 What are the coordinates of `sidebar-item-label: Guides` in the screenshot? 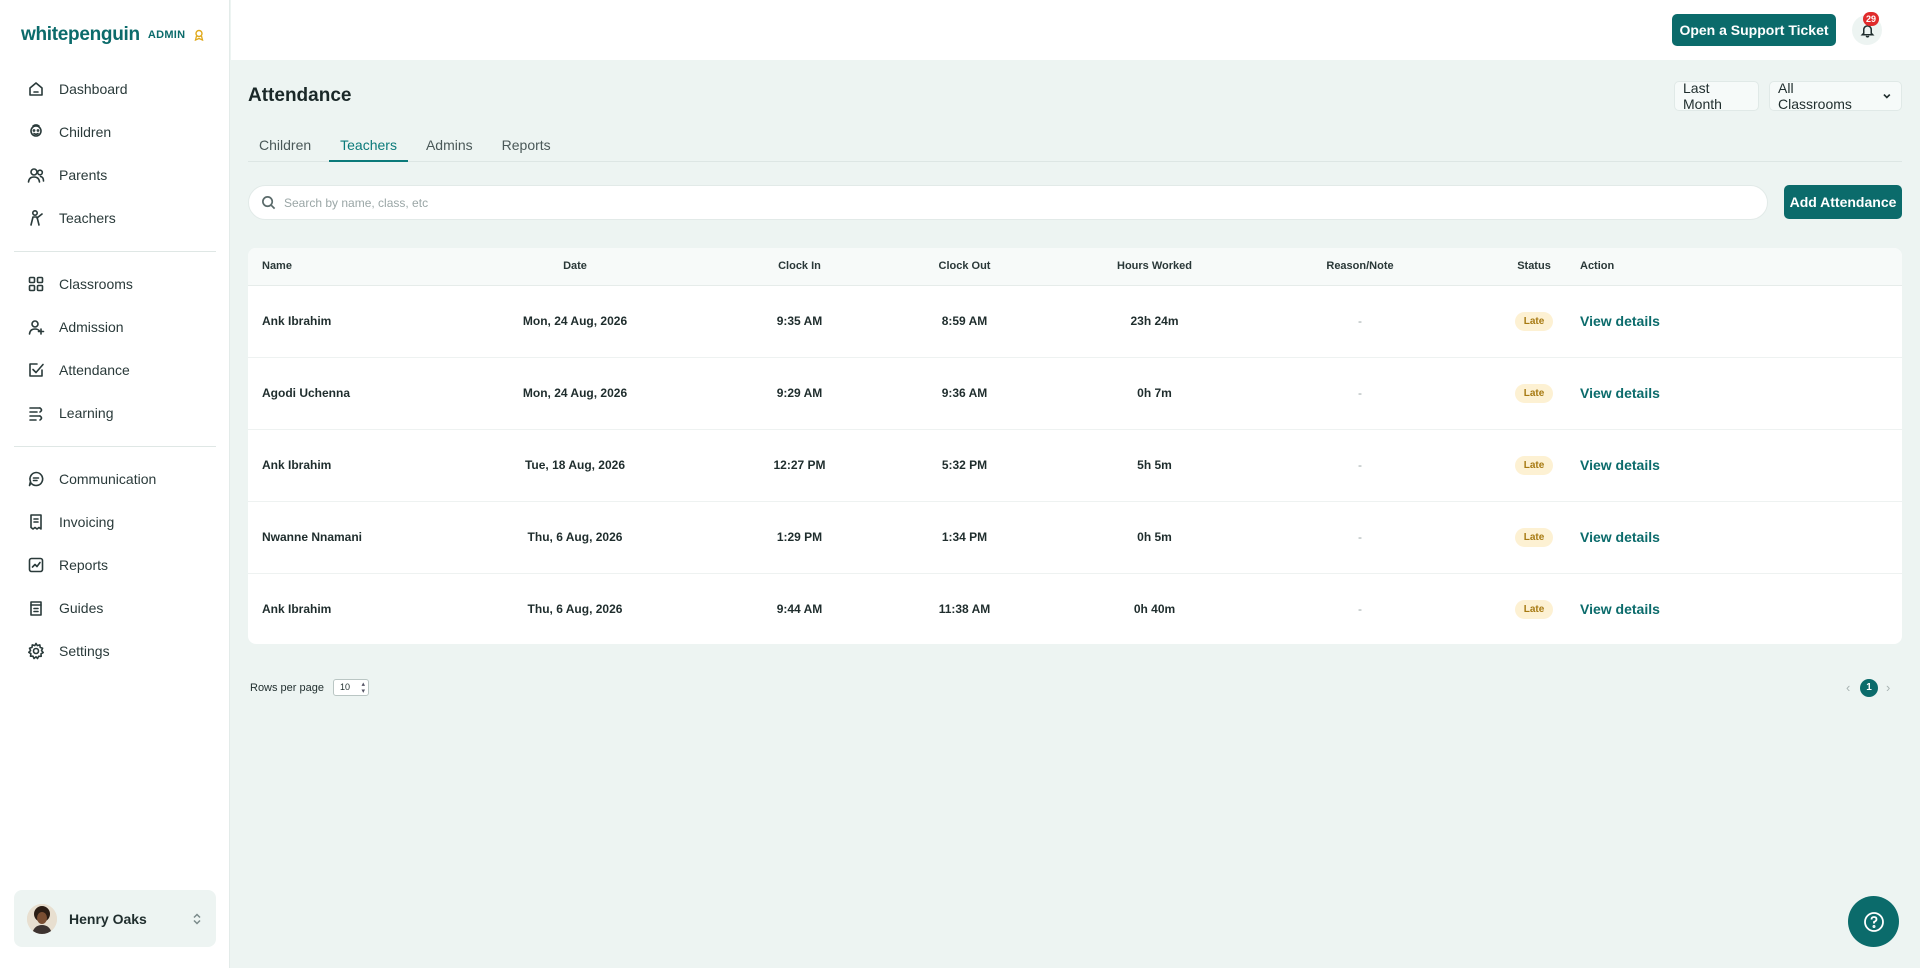 It's located at (81, 607).